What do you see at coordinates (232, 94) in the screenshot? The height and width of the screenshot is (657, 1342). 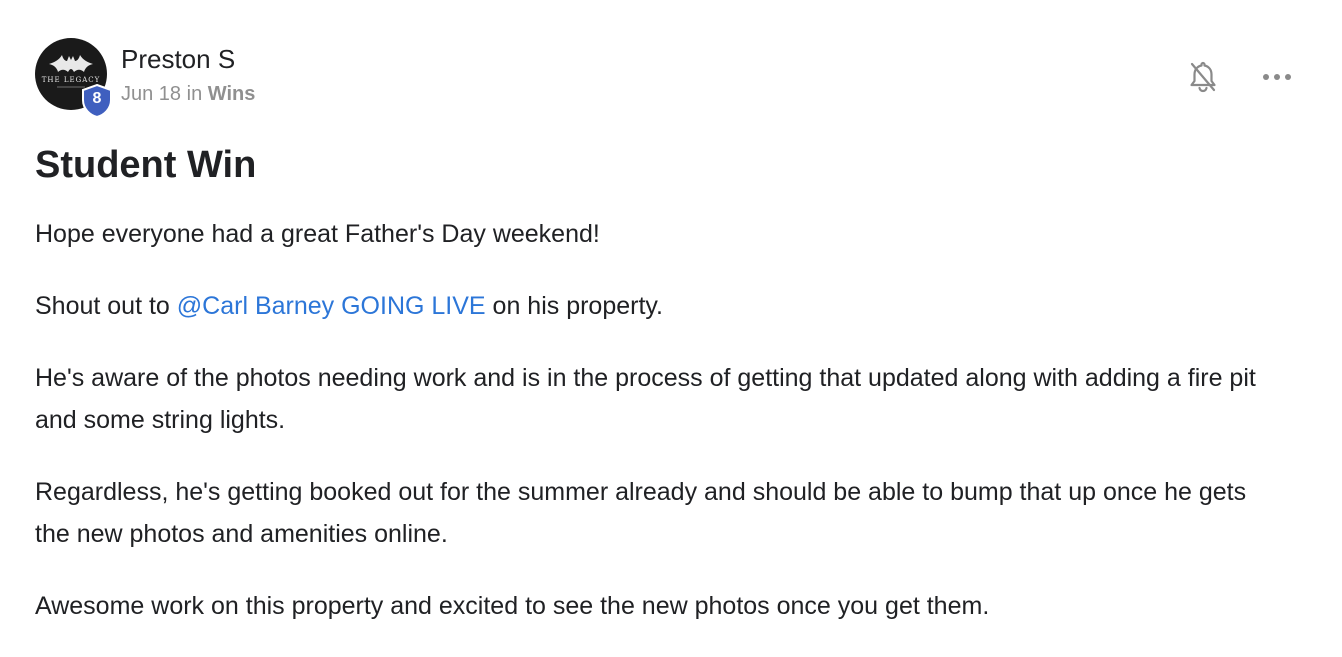 I see `category-link: Wins` at bounding box center [232, 94].